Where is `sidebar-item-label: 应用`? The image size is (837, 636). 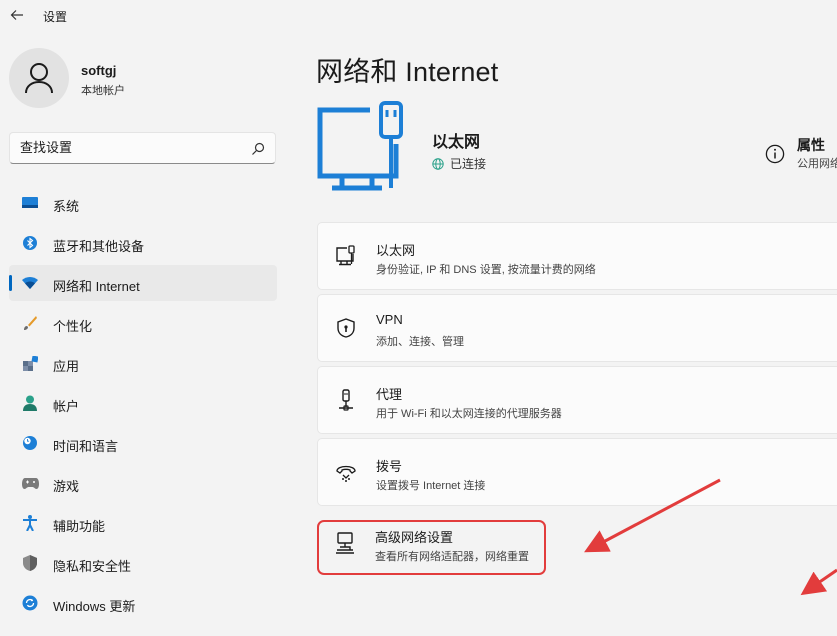 sidebar-item-label: 应用 is located at coordinates (66, 366).